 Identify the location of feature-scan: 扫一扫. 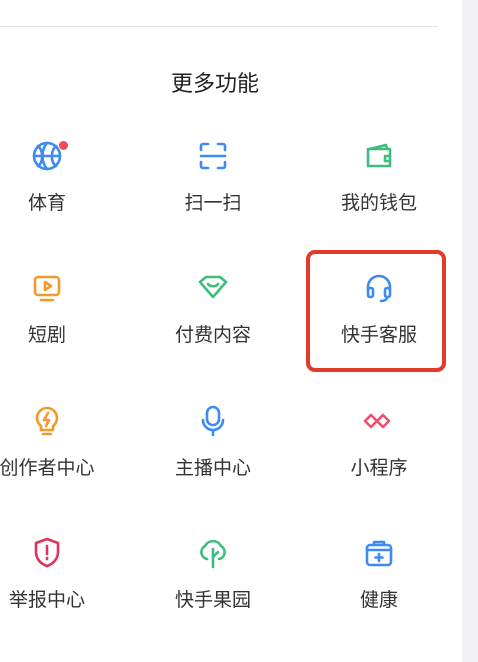
(213, 175).